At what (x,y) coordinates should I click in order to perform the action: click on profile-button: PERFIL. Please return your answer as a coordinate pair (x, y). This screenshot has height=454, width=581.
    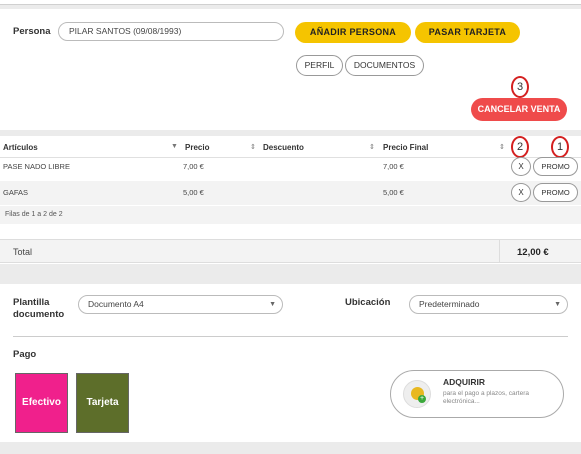
    Looking at the image, I should click on (319, 65).